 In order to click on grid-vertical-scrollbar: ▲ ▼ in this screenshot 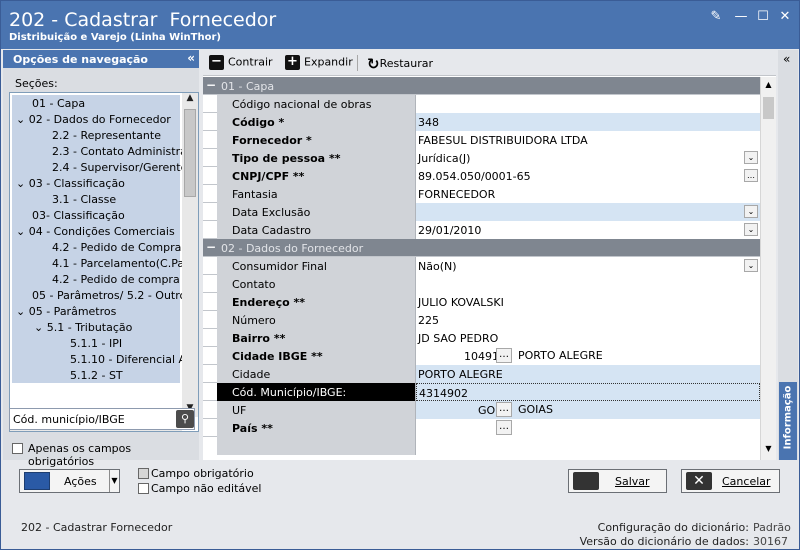, I will do `click(768, 268)`.